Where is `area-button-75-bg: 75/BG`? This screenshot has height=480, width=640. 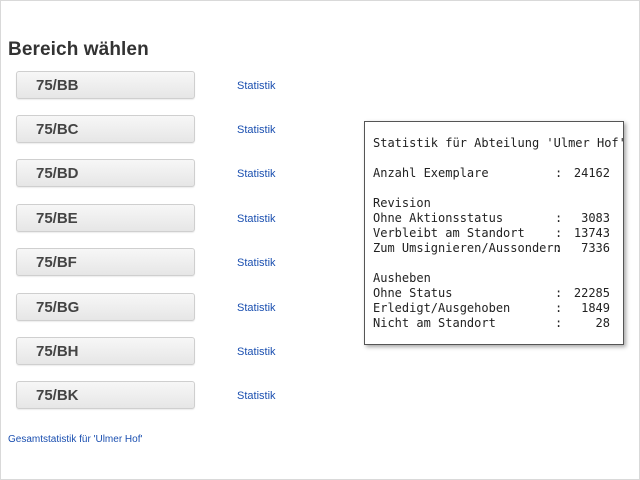
area-button-75-bg: 75/BG is located at coordinates (105, 307).